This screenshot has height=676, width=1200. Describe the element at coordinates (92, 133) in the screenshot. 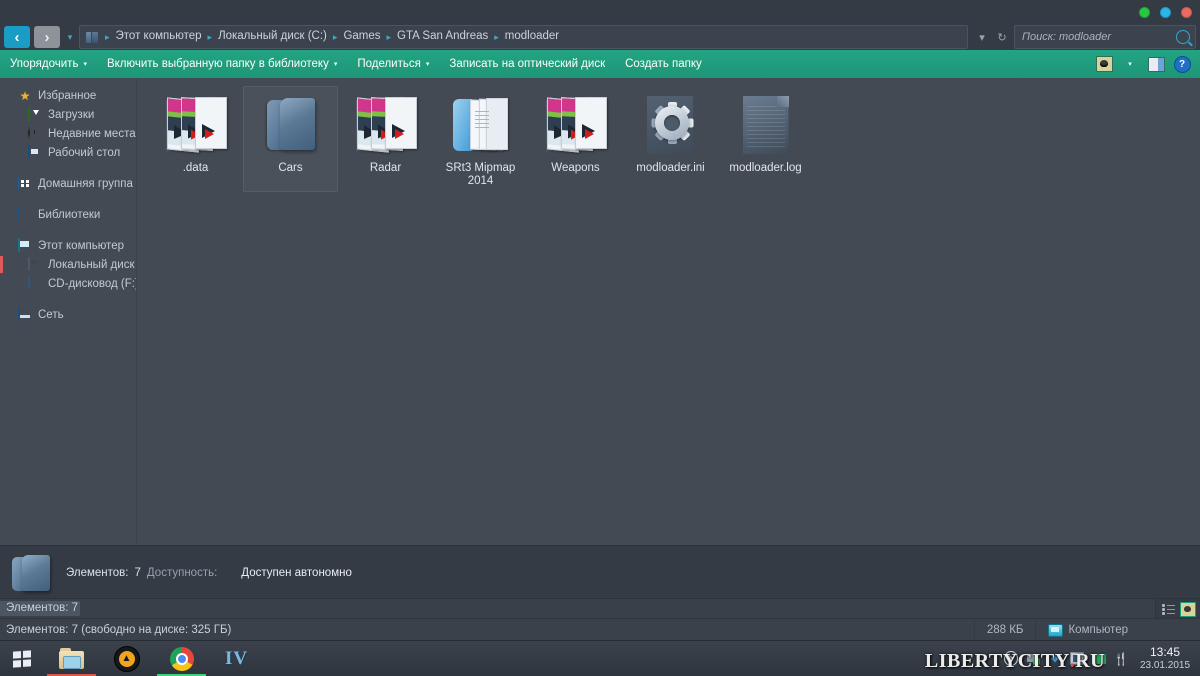

I see `sidebar-item-label: Недавние места` at that location.